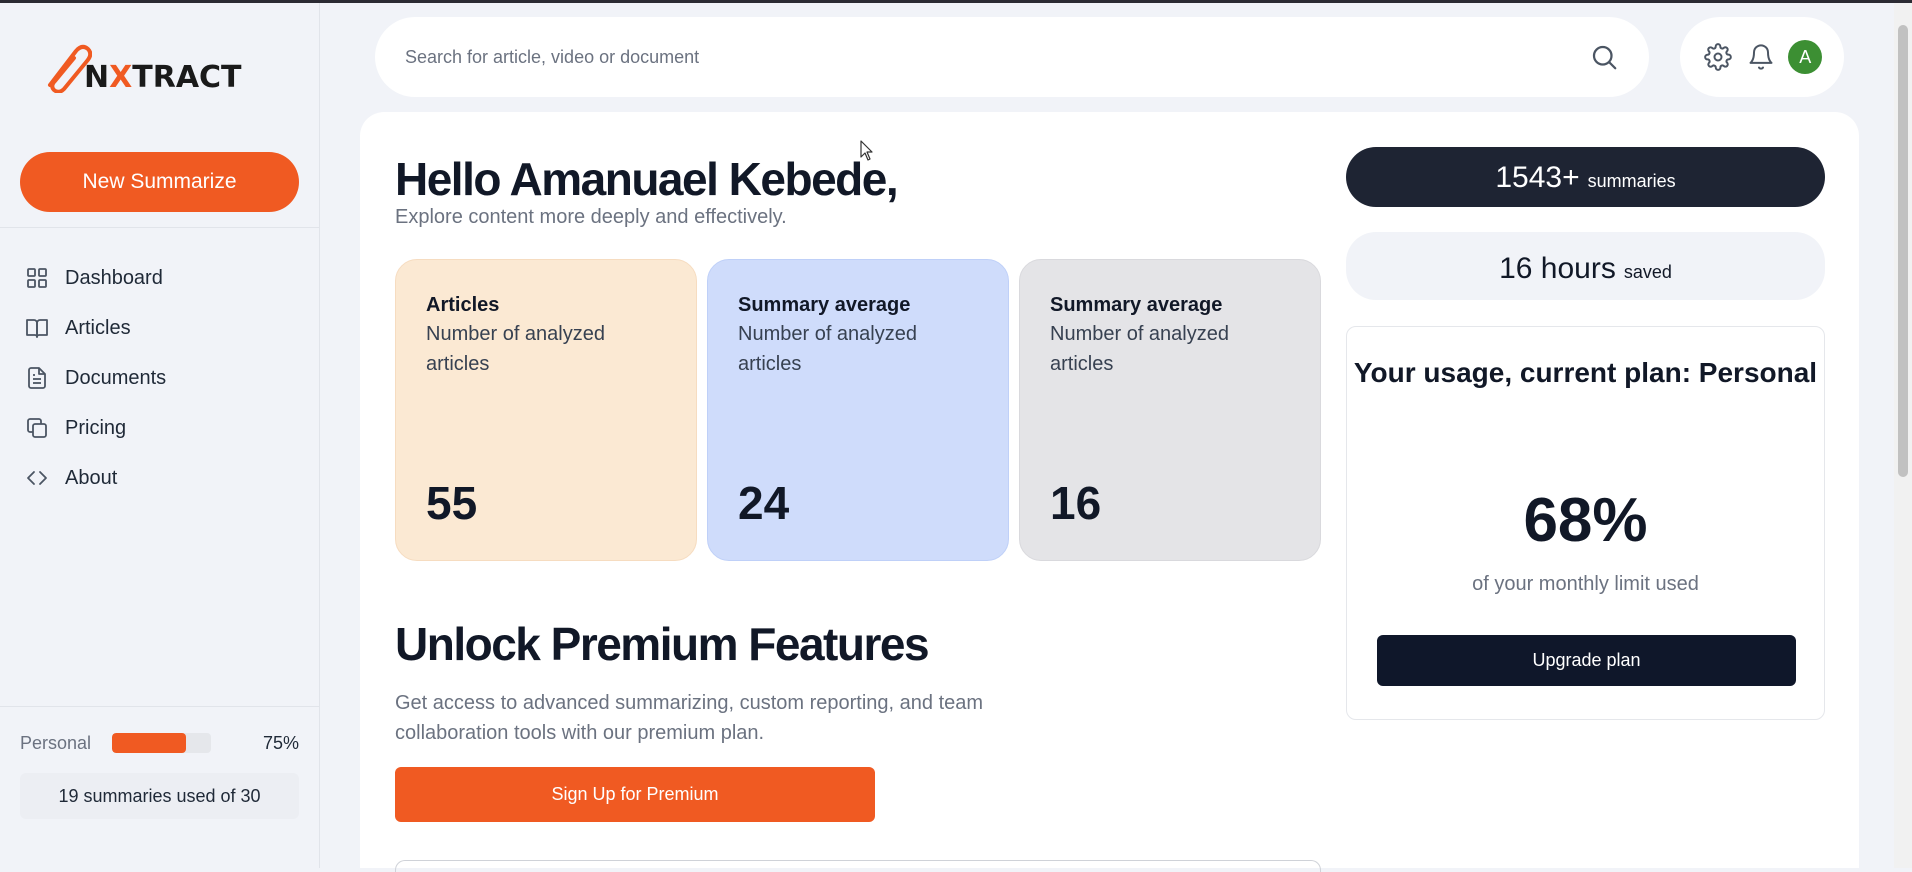 The height and width of the screenshot is (872, 1912). I want to click on search-bar, so click(1012, 57).